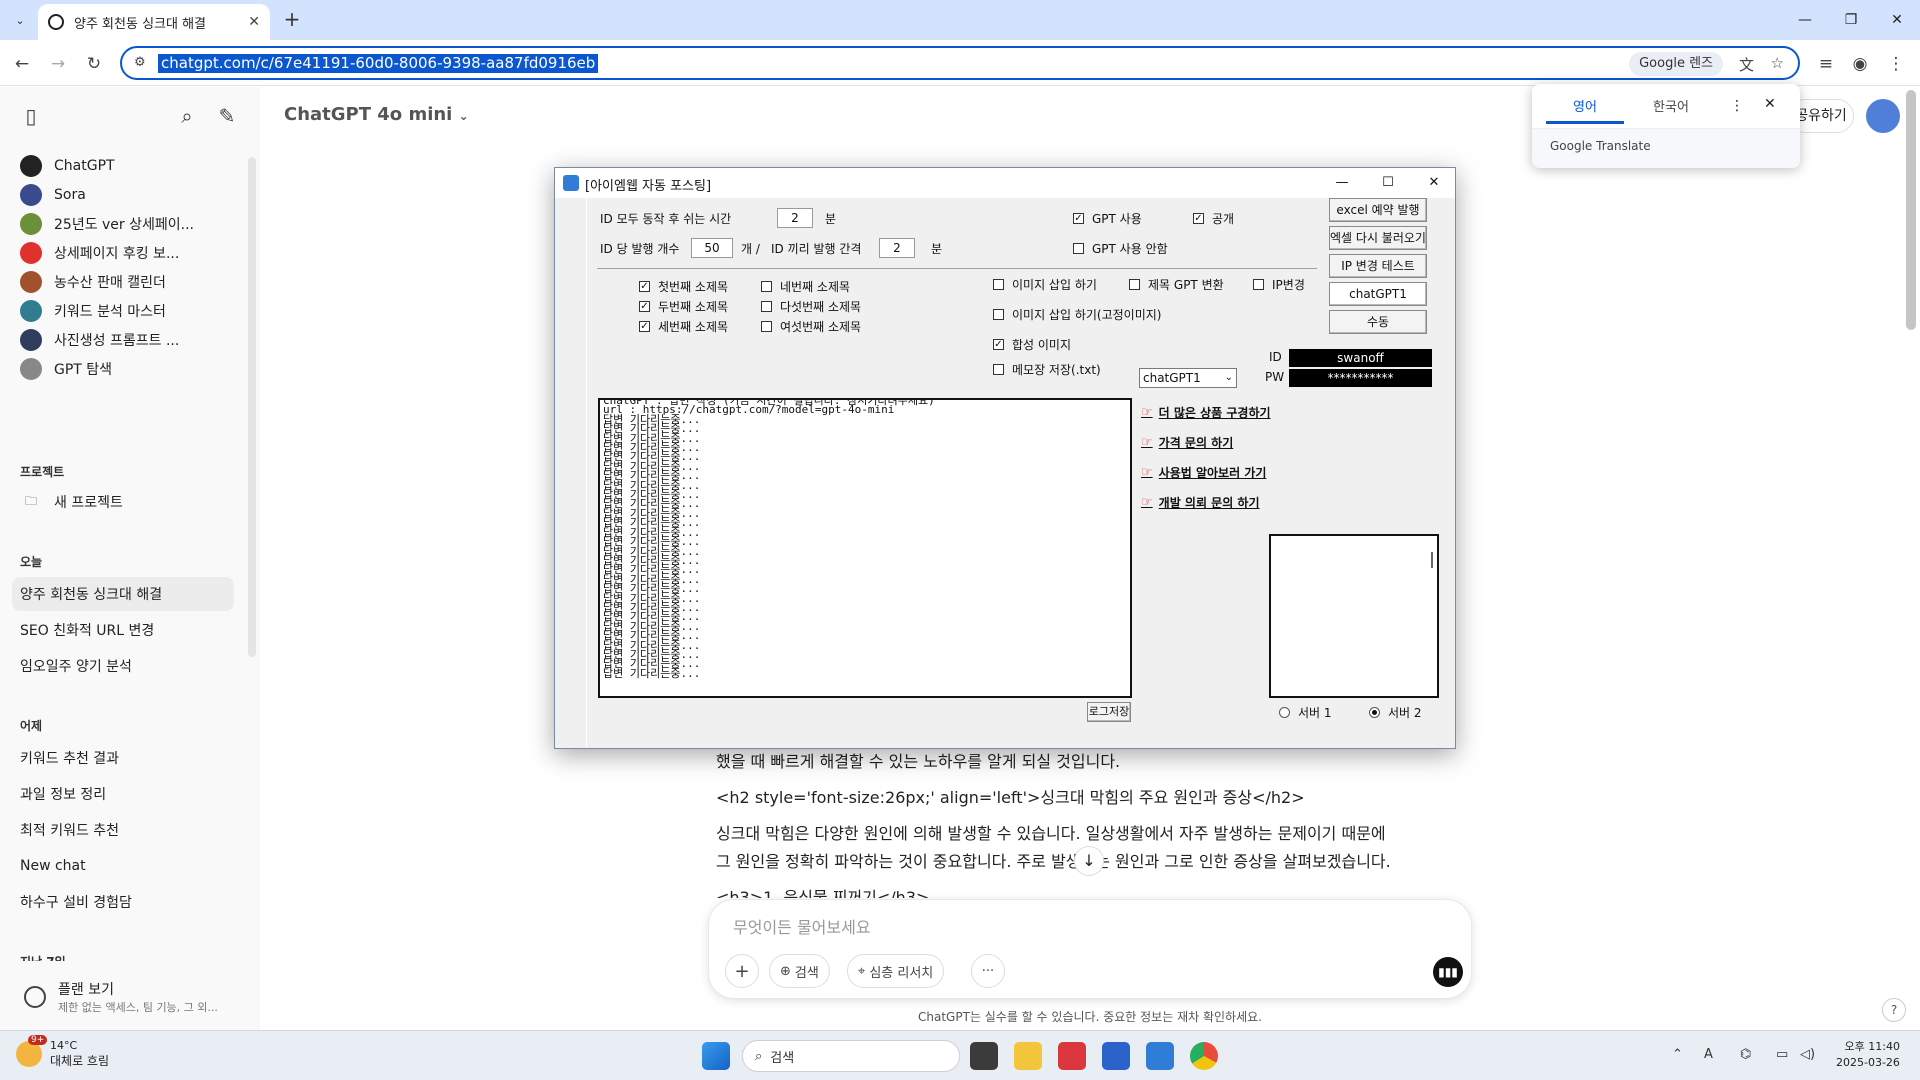  What do you see at coordinates (1200, 502) in the screenshot?
I see `promo-link: ☞ 개발 의뢰 문의 하기` at bounding box center [1200, 502].